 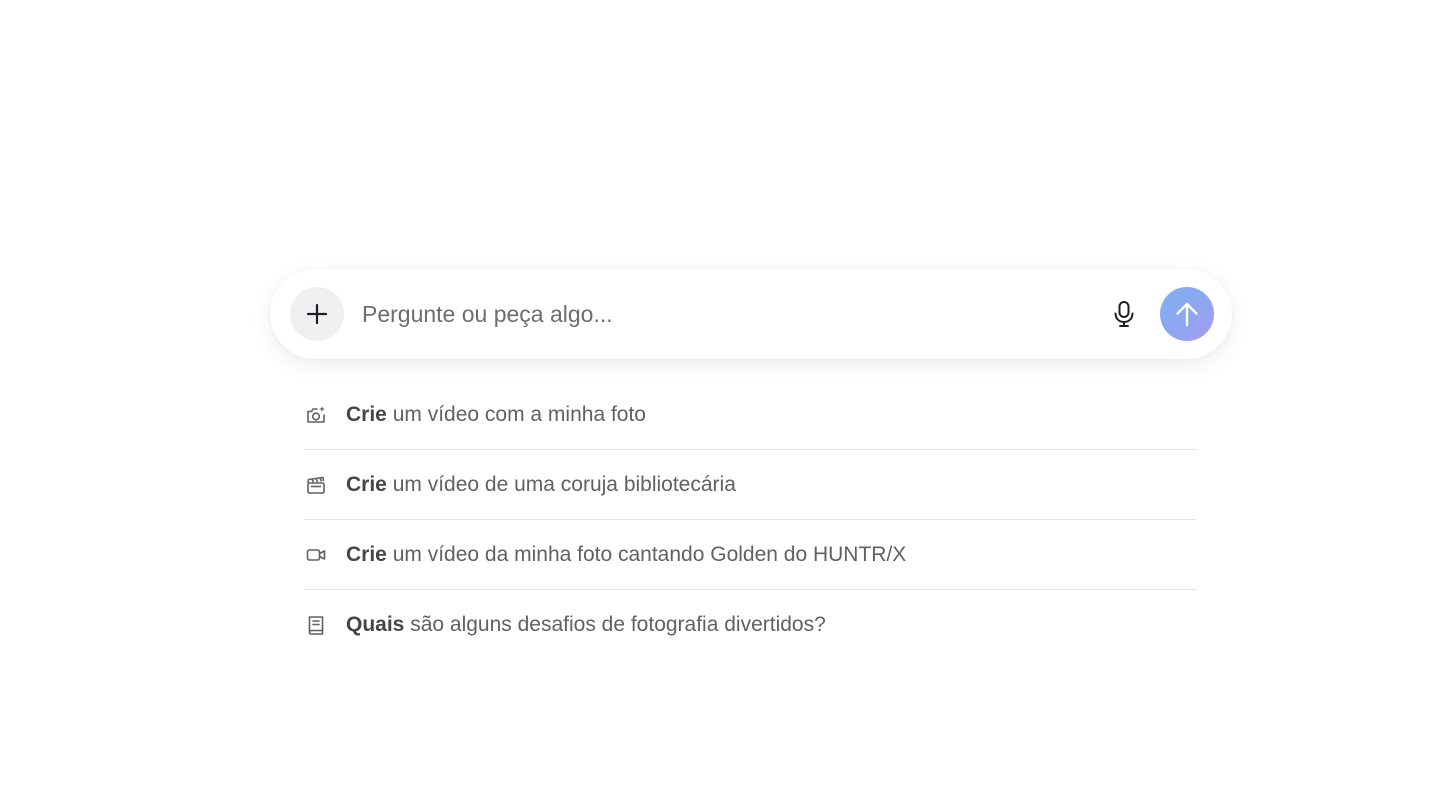 What do you see at coordinates (316, 625) in the screenshot?
I see `book-icon` at bounding box center [316, 625].